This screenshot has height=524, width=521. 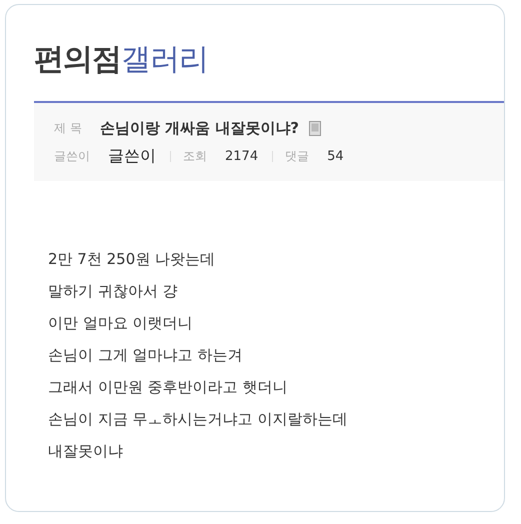 What do you see at coordinates (199, 128) in the screenshot?
I see `post-subject: 손님이랑 개싸움 내잘못이냐?` at bounding box center [199, 128].